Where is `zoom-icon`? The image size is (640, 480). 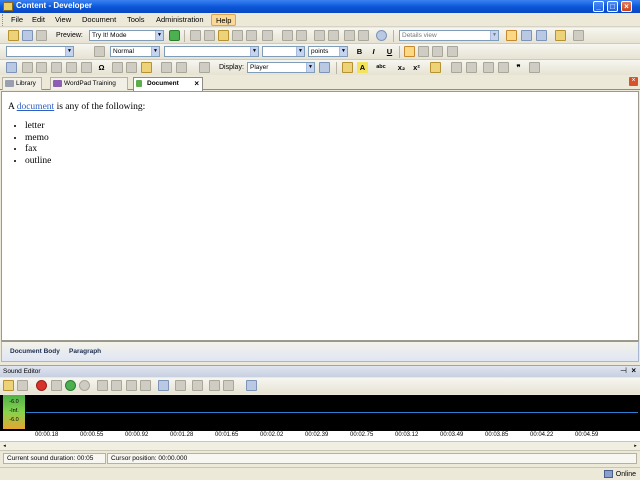 zoom-icon is located at coordinates (214, 385).